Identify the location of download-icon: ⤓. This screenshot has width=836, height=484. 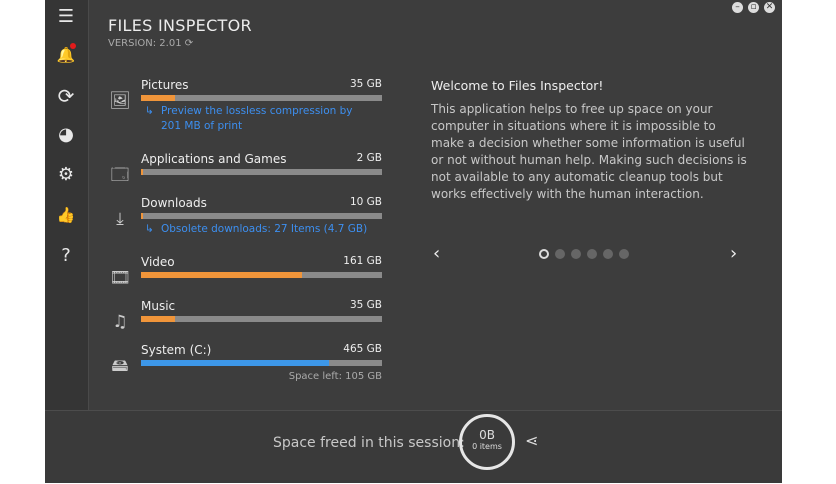
(120, 219).